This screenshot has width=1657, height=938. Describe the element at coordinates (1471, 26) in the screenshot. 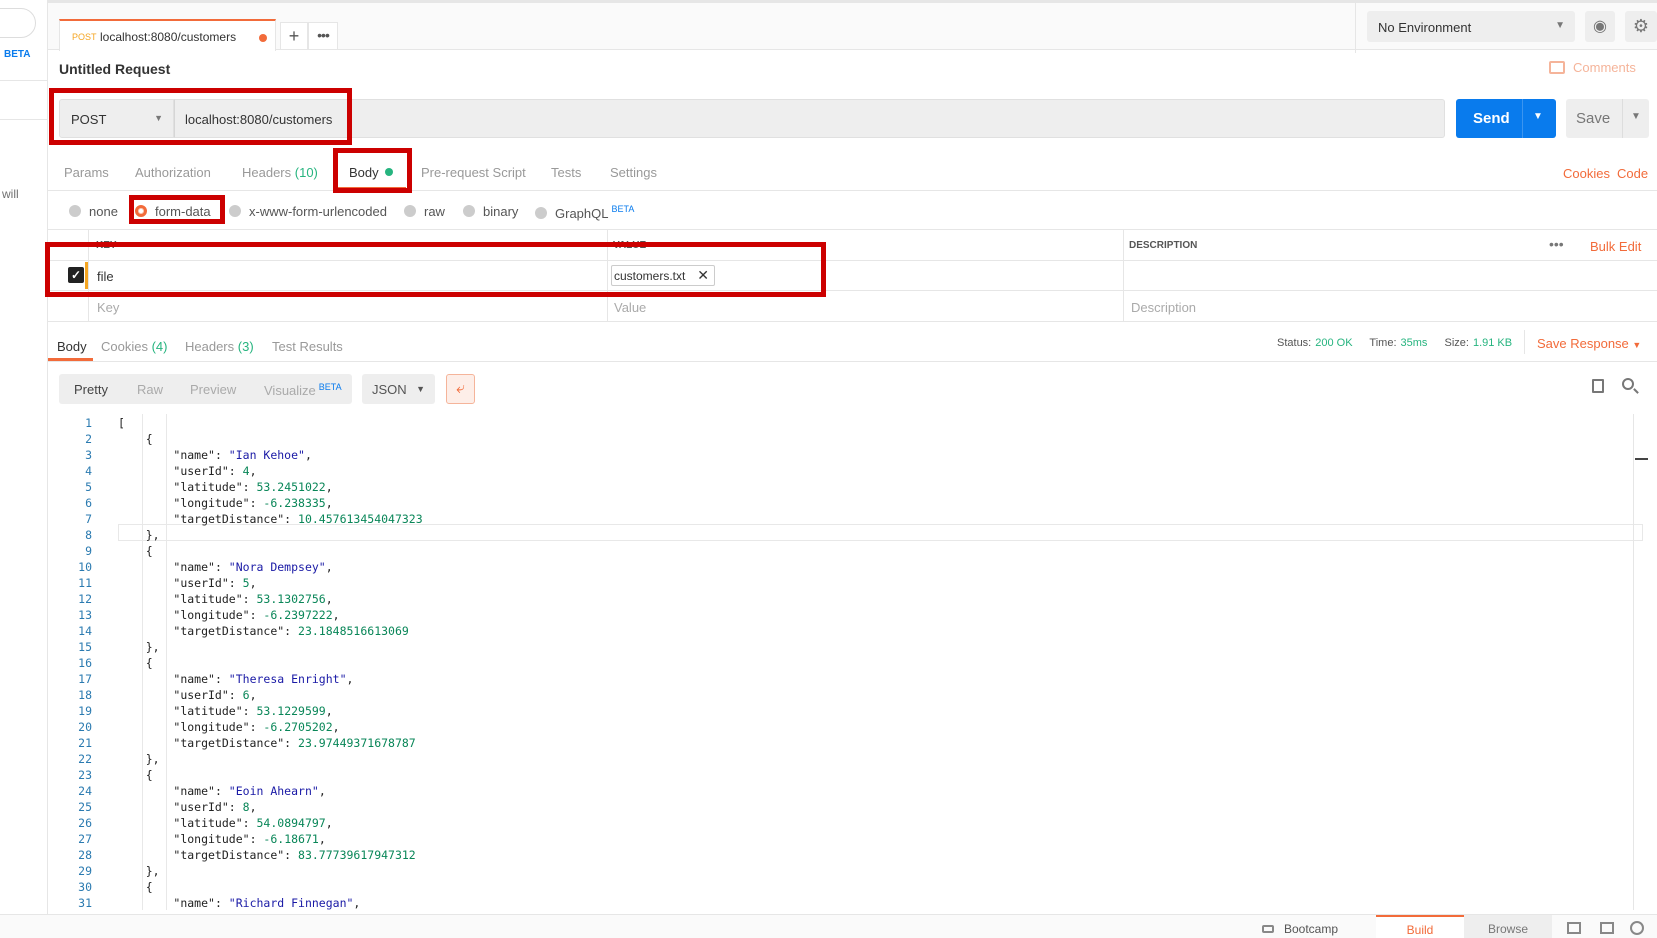

I see `environment-select: No Environment ▼` at that location.